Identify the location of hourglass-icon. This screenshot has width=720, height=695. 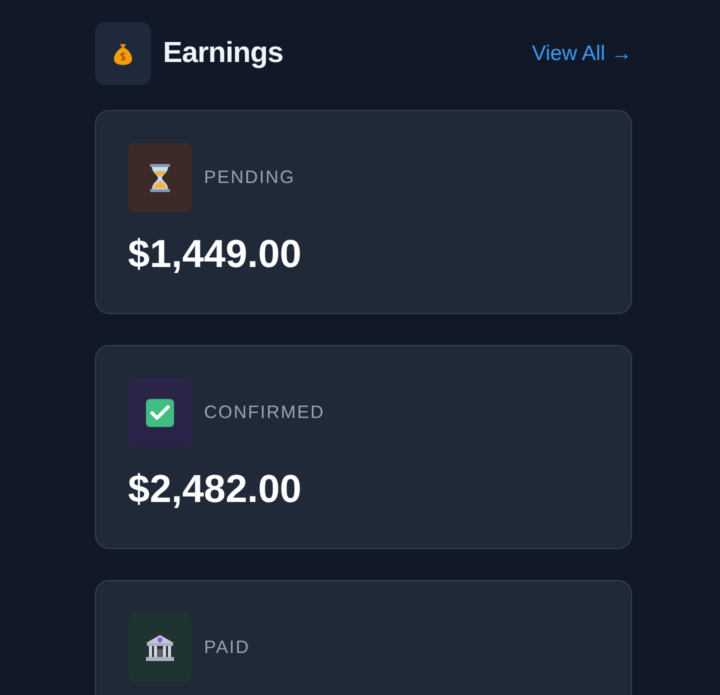
(160, 178).